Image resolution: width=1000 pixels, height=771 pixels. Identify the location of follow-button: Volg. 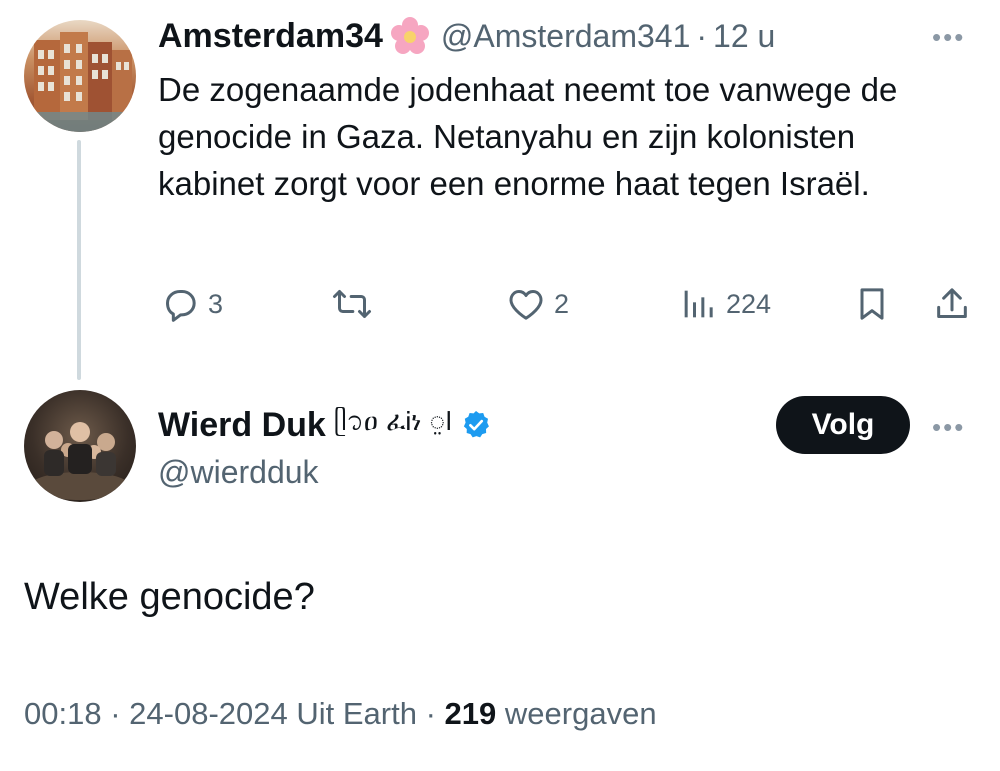
(843, 425).